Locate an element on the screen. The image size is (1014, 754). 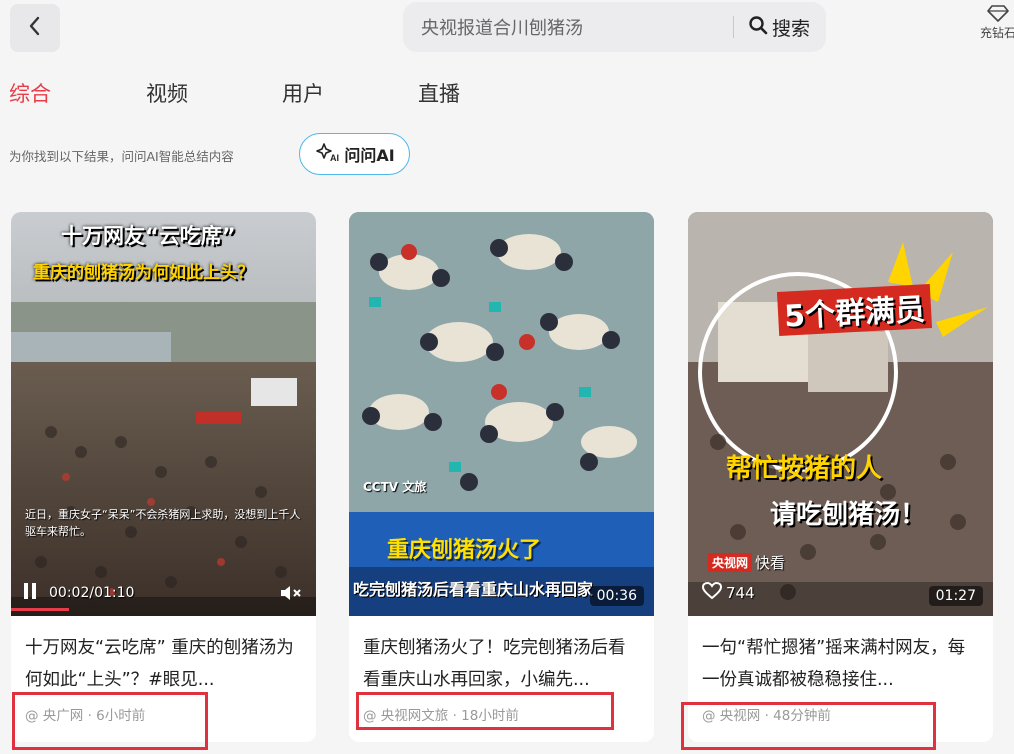
search-icon is located at coordinates (758, 27).